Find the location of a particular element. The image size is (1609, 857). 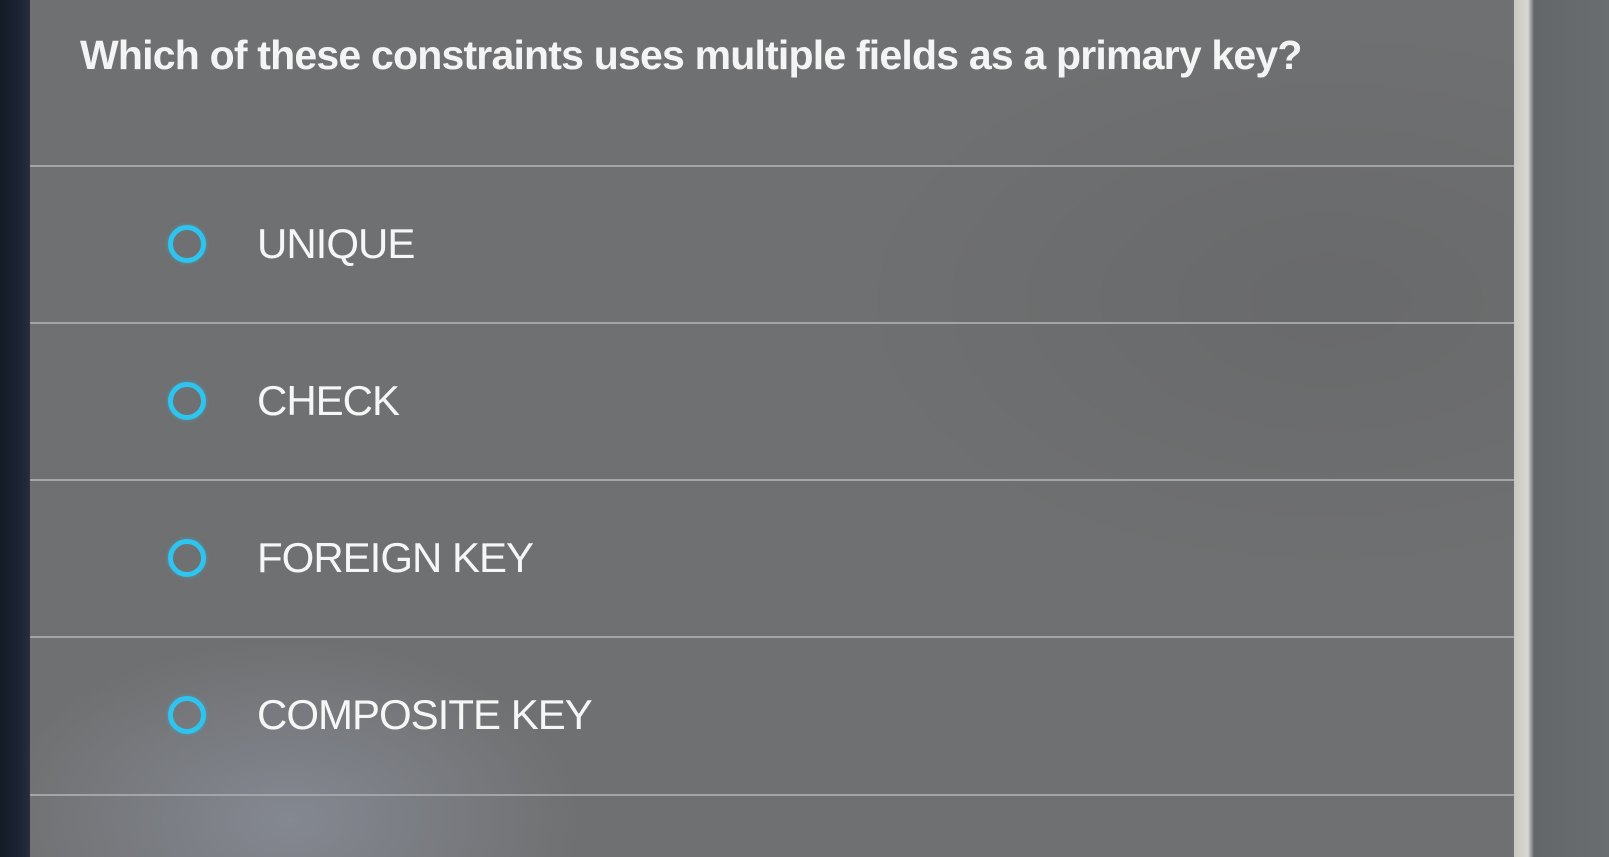

divider is located at coordinates (772, 795).